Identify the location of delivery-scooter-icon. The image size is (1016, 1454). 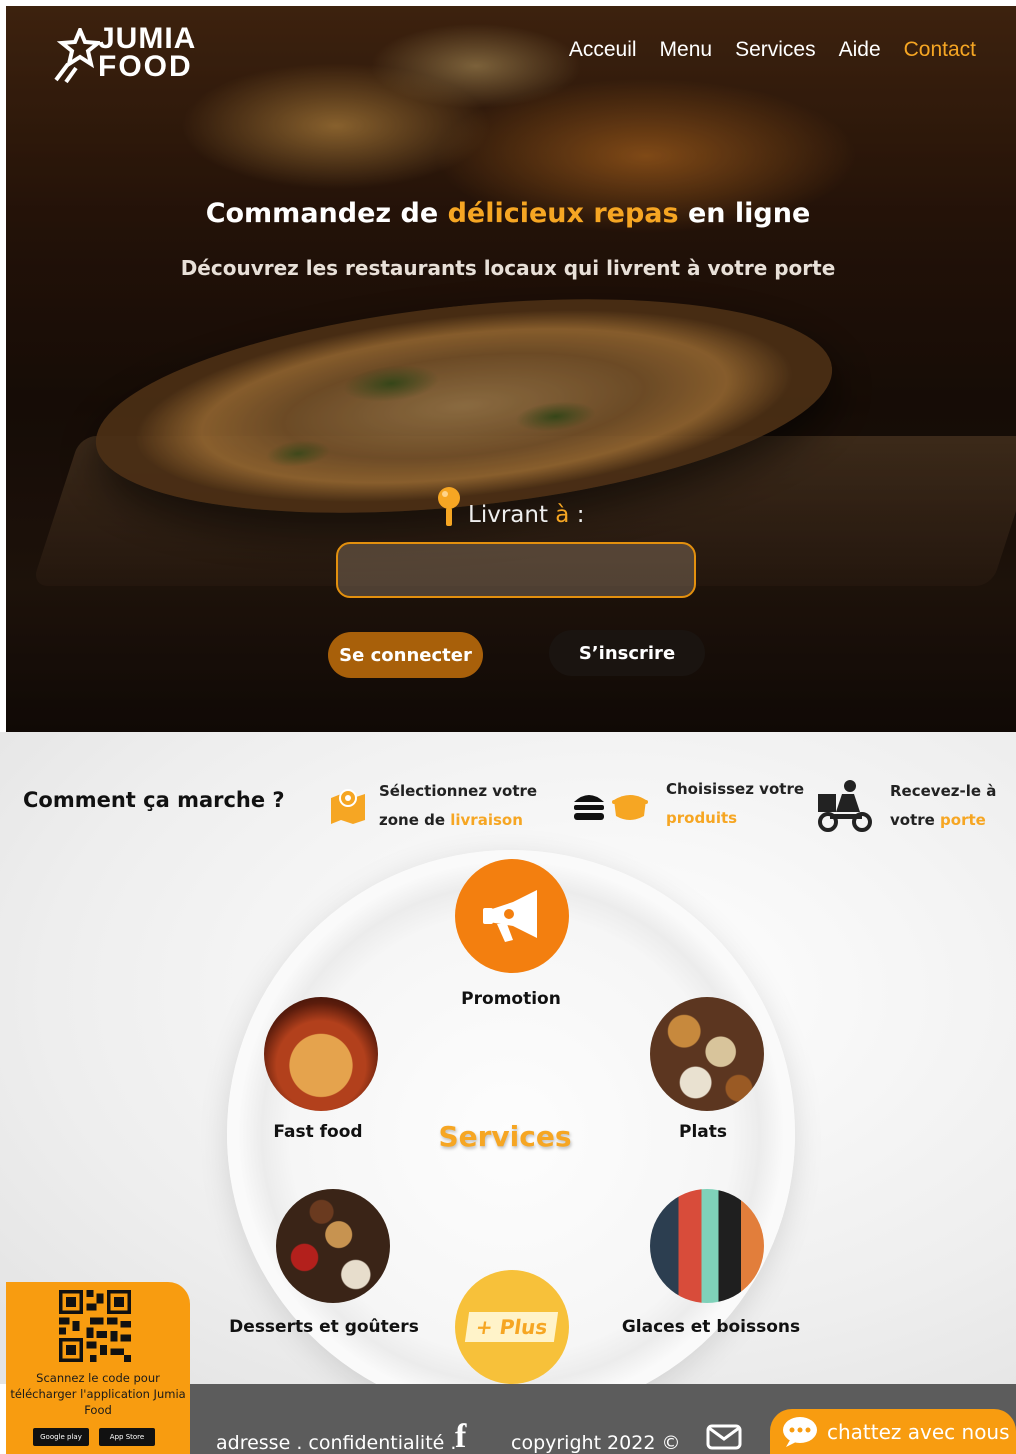
(845, 806).